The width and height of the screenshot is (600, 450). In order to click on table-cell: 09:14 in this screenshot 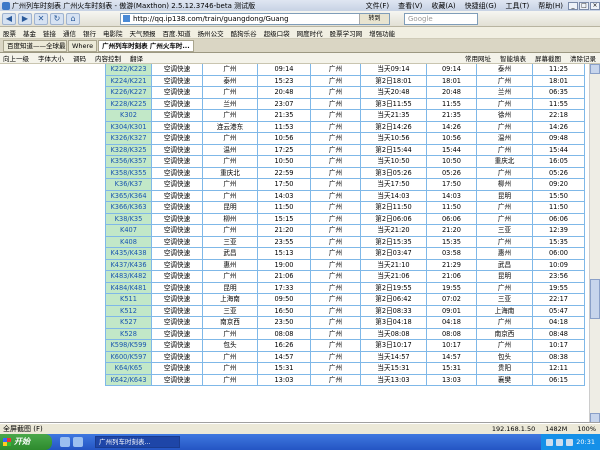, I will do `click(284, 70)`.